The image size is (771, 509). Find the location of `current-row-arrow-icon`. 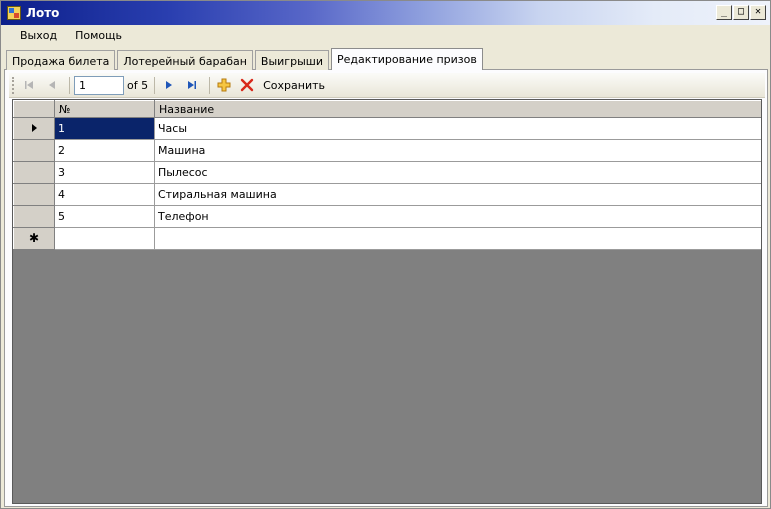

current-row-arrow-icon is located at coordinates (34, 128).